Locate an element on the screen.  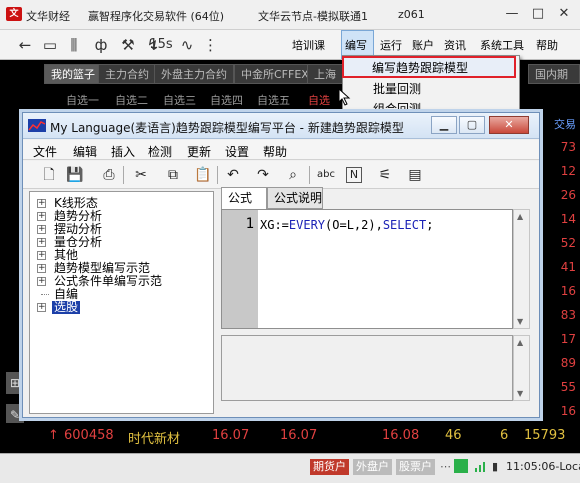
stock-code: 600458 is located at coordinates (89, 435).